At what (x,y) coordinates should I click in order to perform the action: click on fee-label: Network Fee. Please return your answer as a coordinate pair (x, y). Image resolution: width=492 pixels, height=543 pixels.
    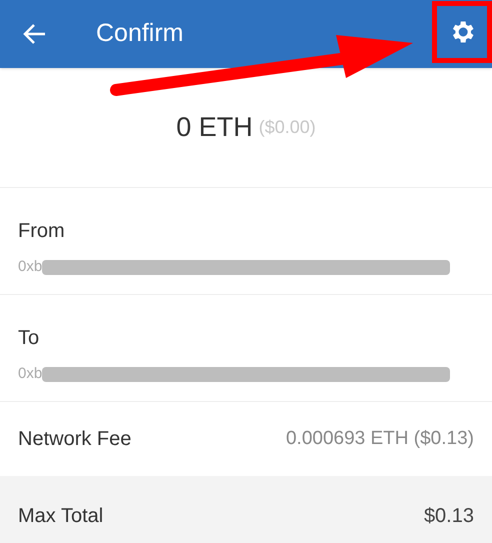
    Looking at the image, I should click on (75, 439).